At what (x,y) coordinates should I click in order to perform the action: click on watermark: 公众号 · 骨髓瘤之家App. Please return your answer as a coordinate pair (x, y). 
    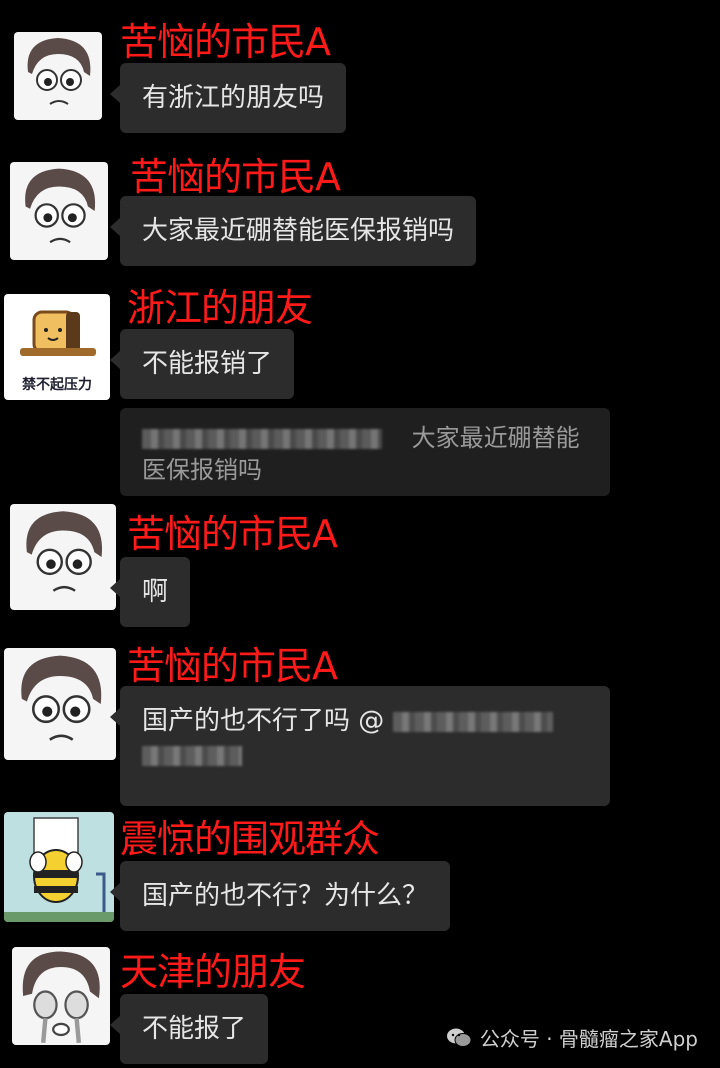
    Looking at the image, I should click on (572, 1037).